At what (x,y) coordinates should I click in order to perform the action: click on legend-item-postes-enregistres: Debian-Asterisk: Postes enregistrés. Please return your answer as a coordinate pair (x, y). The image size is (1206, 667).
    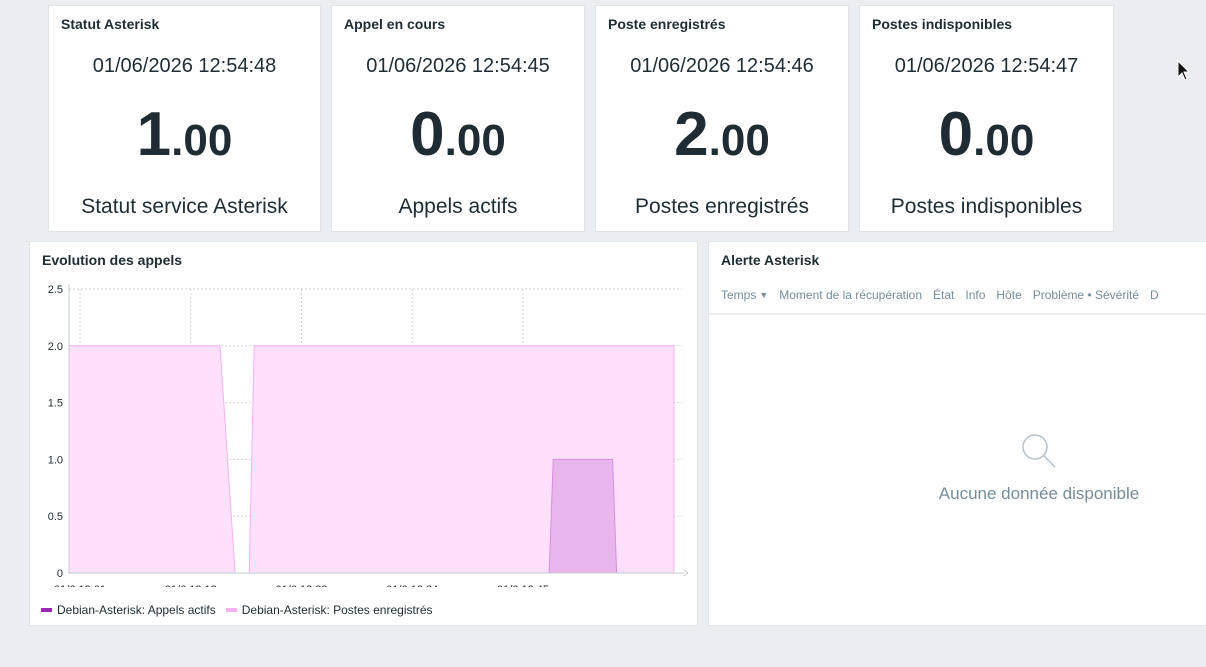
    Looking at the image, I should click on (329, 610).